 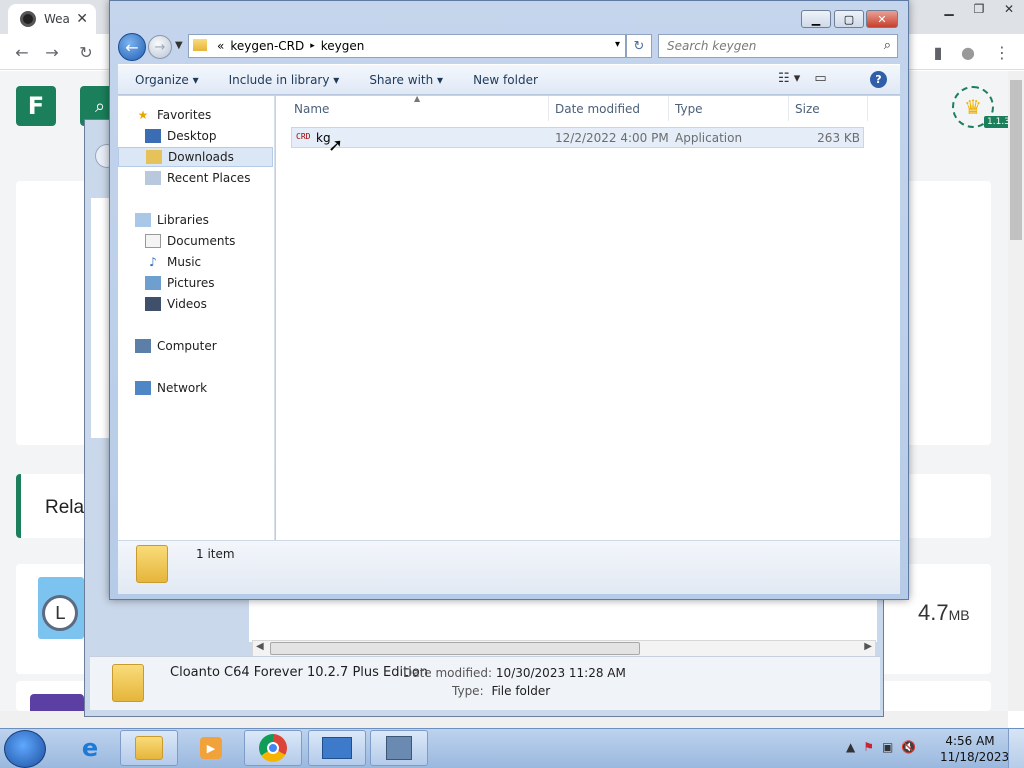 What do you see at coordinates (90, 748) in the screenshot?
I see `internet-explorer-icon: e` at bounding box center [90, 748].